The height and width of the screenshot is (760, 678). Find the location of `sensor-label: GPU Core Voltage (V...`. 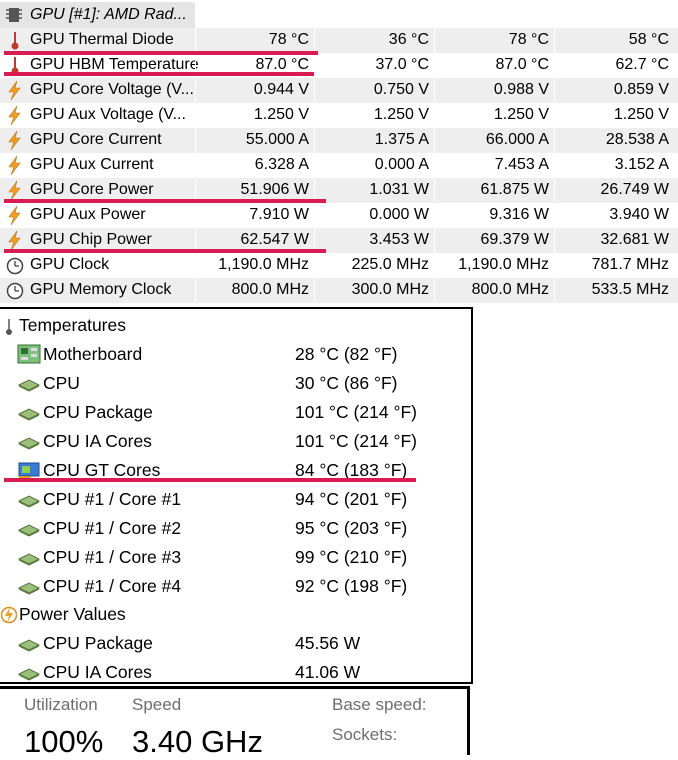

sensor-label: GPU Core Voltage (V... is located at coordinates (112, 89).